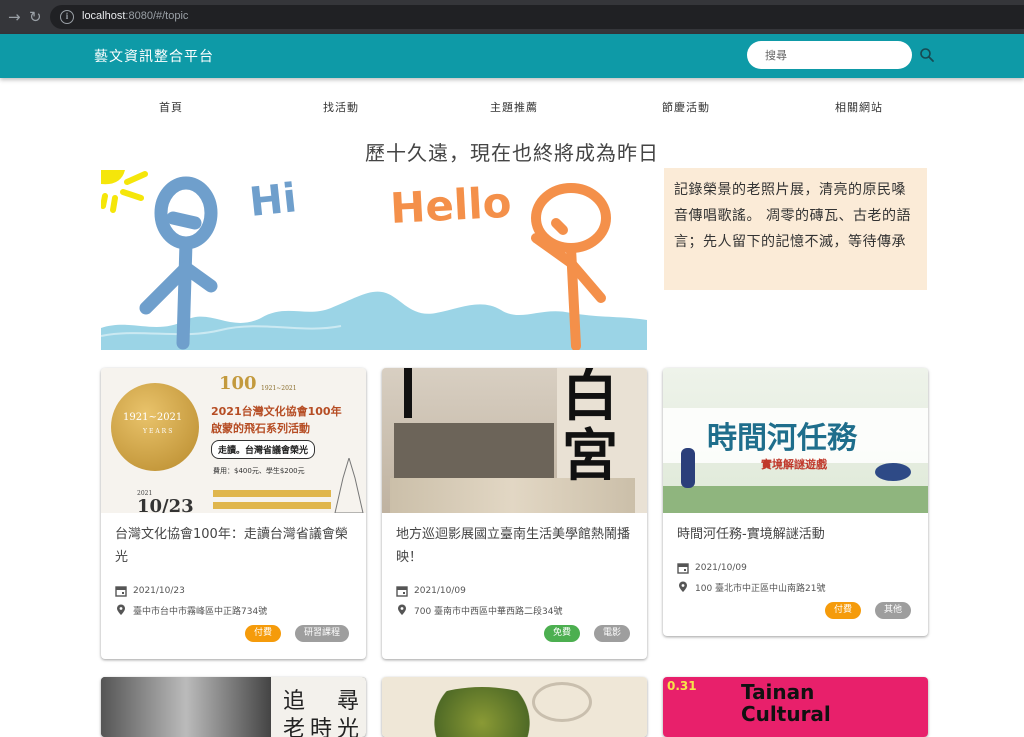  I want to click on nav-item-topics: 主題推薦, so click(514, 107).